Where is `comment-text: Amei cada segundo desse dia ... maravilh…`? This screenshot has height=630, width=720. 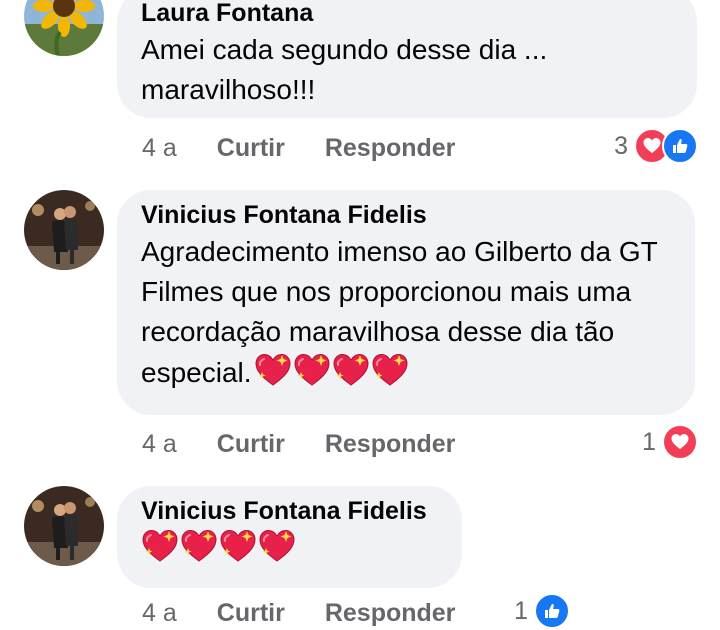 comment-text: Amei cada segundo desse dia ... maravilh… is located at coordinates (344, 69).